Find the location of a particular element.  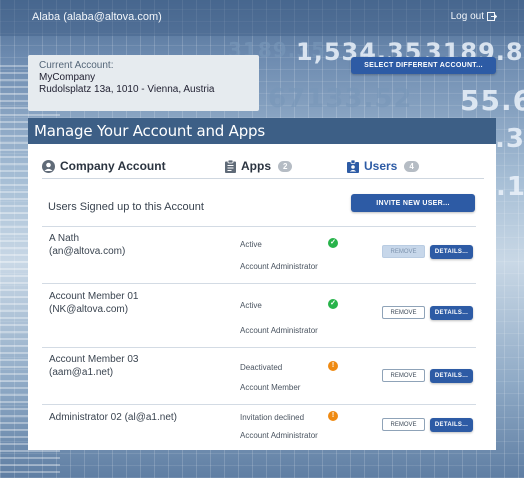

user-email: (an@altova.com) is located at coordinates (87, 251).